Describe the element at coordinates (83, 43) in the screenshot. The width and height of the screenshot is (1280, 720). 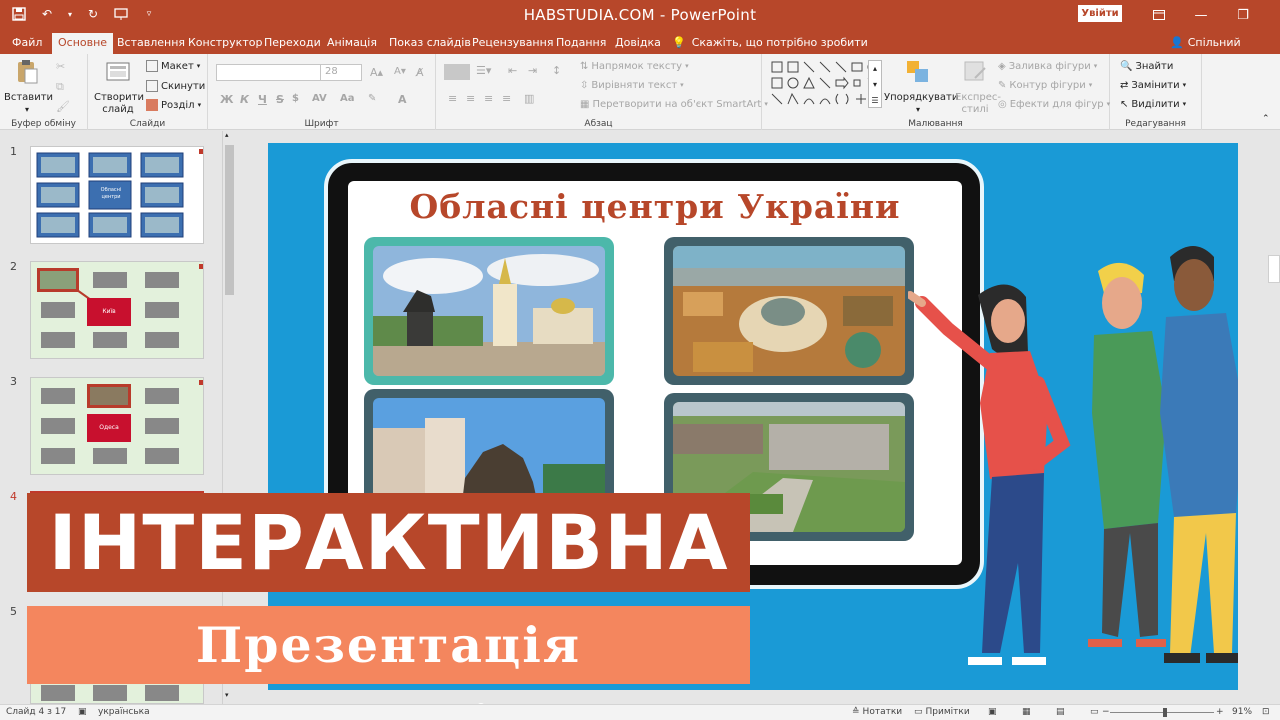
I see `tab-home: Основне` at that location.